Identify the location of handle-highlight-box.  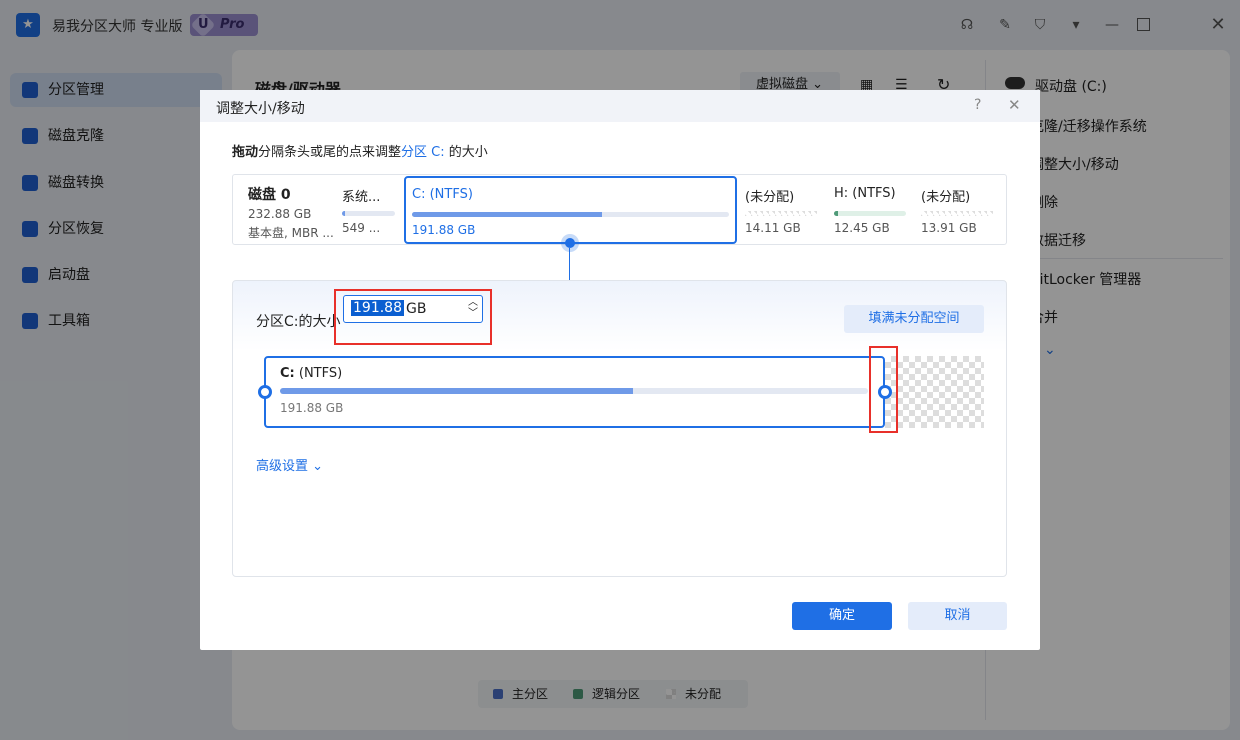
(883, 389).